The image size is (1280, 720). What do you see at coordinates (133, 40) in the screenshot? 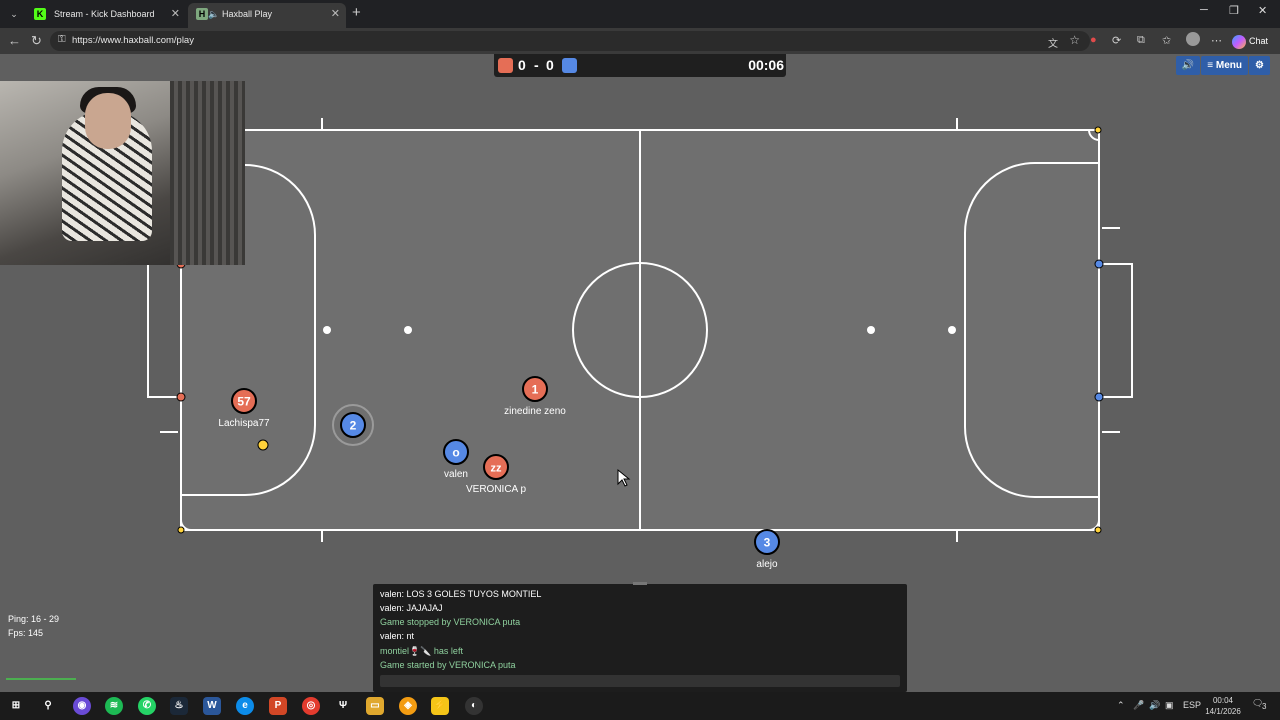
I see `url-text: https://www.haxball.com/play` at bounding box center [133, 40].